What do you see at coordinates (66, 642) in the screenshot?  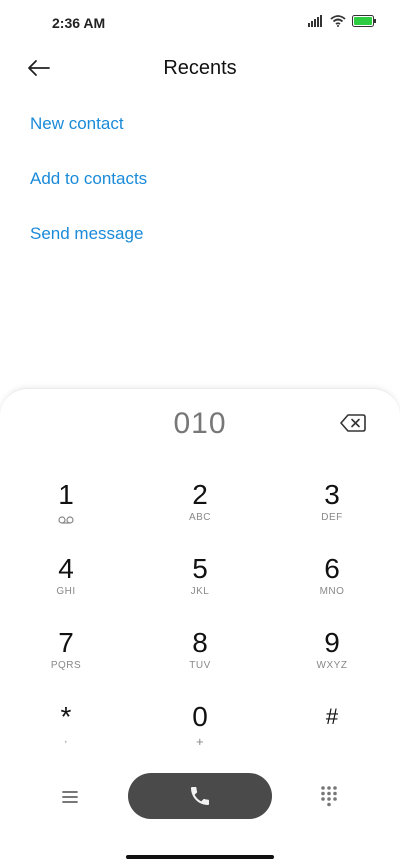 I see `key-digit: 7` at bounding box center [66, 642].